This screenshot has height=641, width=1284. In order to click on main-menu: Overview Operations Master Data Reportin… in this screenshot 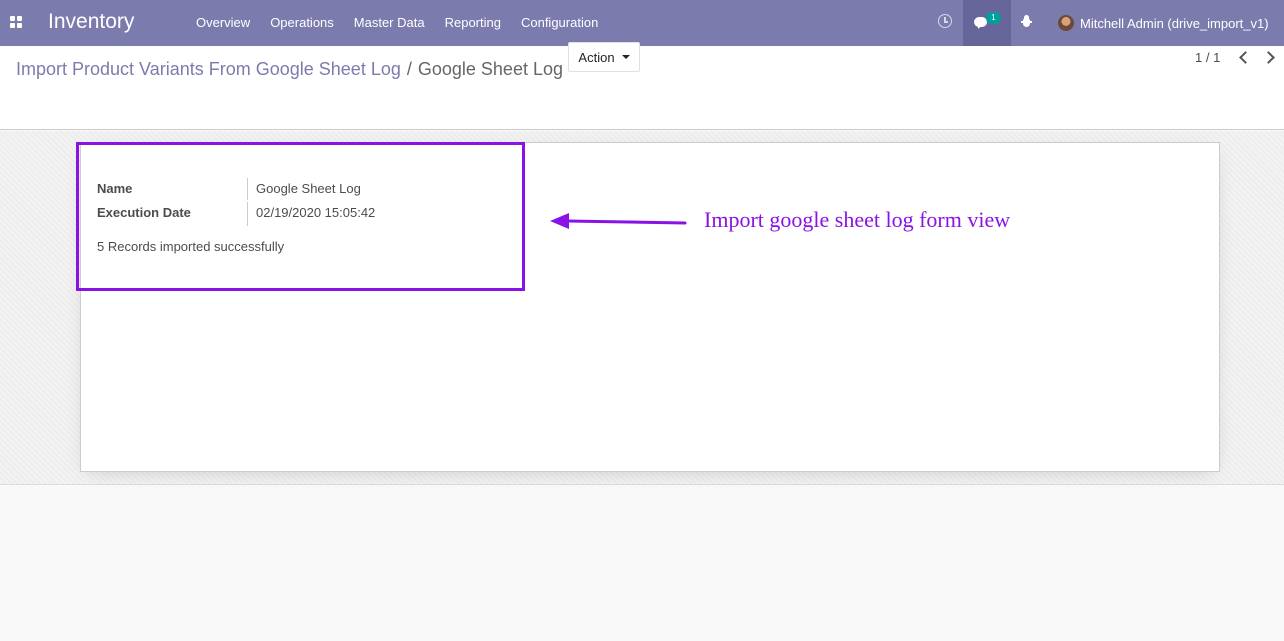, I will do `click(397, 23)`.